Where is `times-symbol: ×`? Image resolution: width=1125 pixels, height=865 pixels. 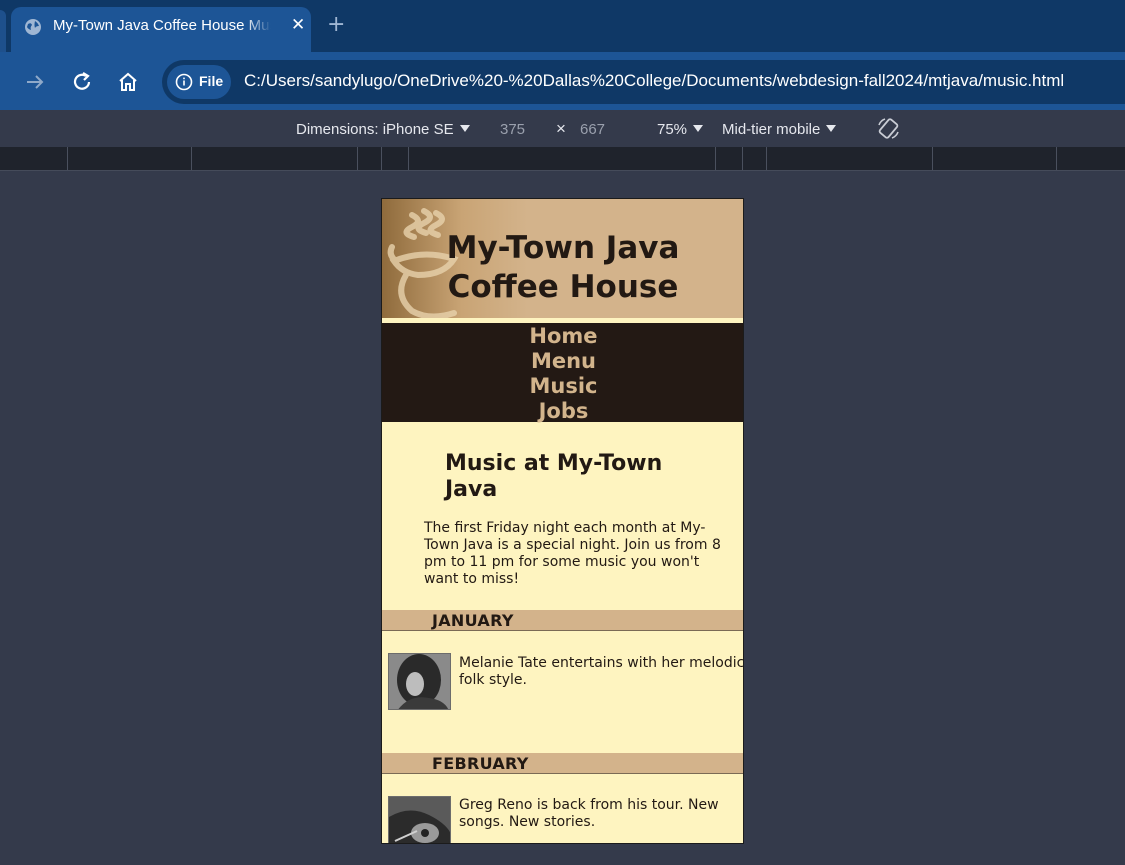
times-symbol: × is located at coordinates (561, 128).